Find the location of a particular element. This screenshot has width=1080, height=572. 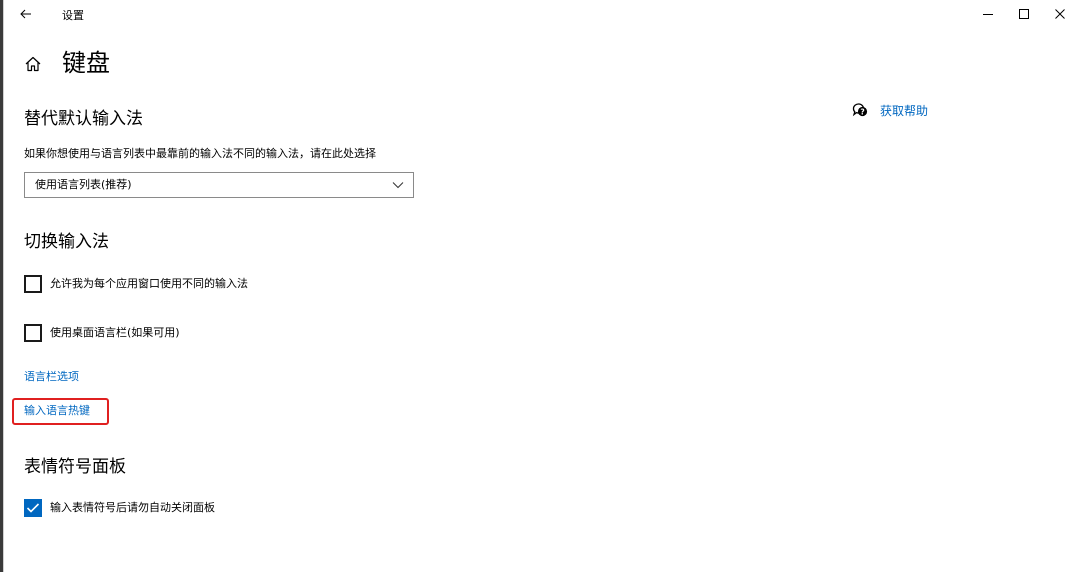

desktop-language-bar-checkbox-row: 使用桌面语言栏(如果可用) is located at coordinates (102, 333).